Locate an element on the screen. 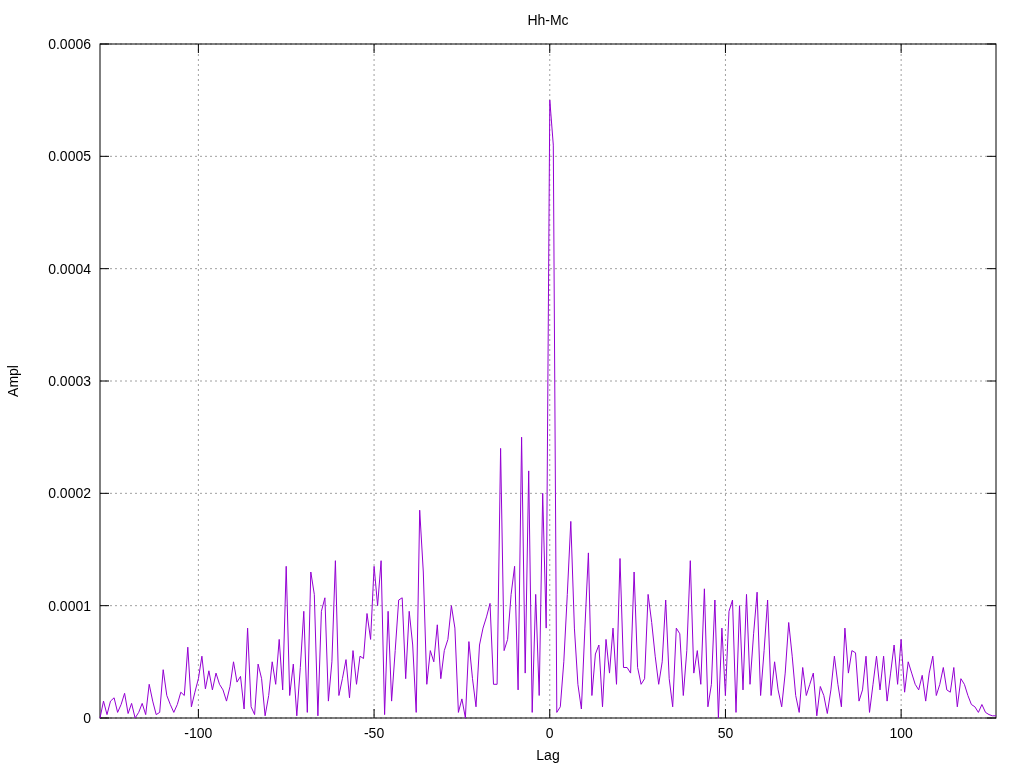 This screenshot has height=768, width=1024. tick-label: -100 is located at coordinates (198, 733).